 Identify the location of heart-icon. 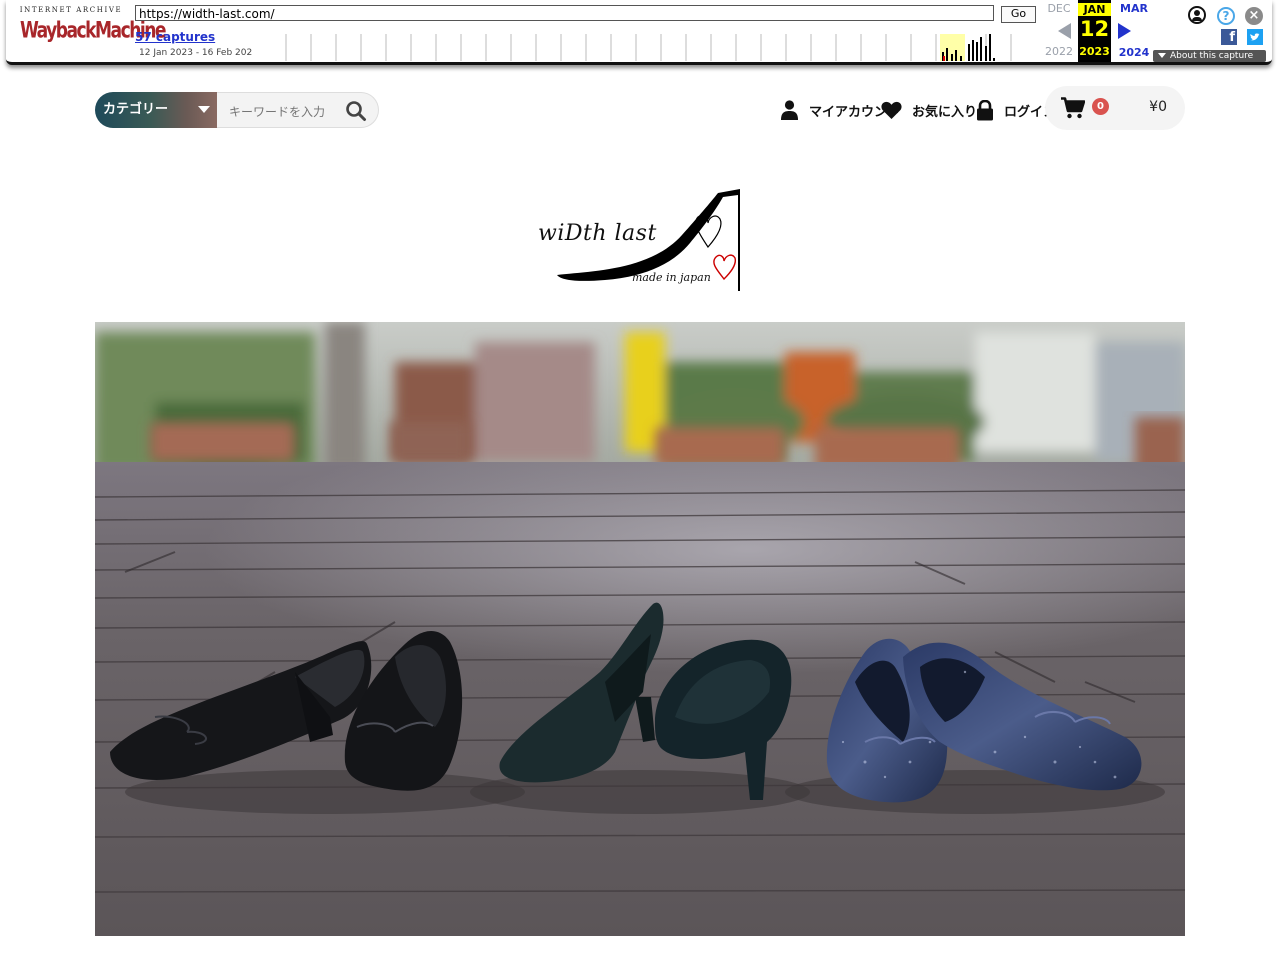
(891, 110).